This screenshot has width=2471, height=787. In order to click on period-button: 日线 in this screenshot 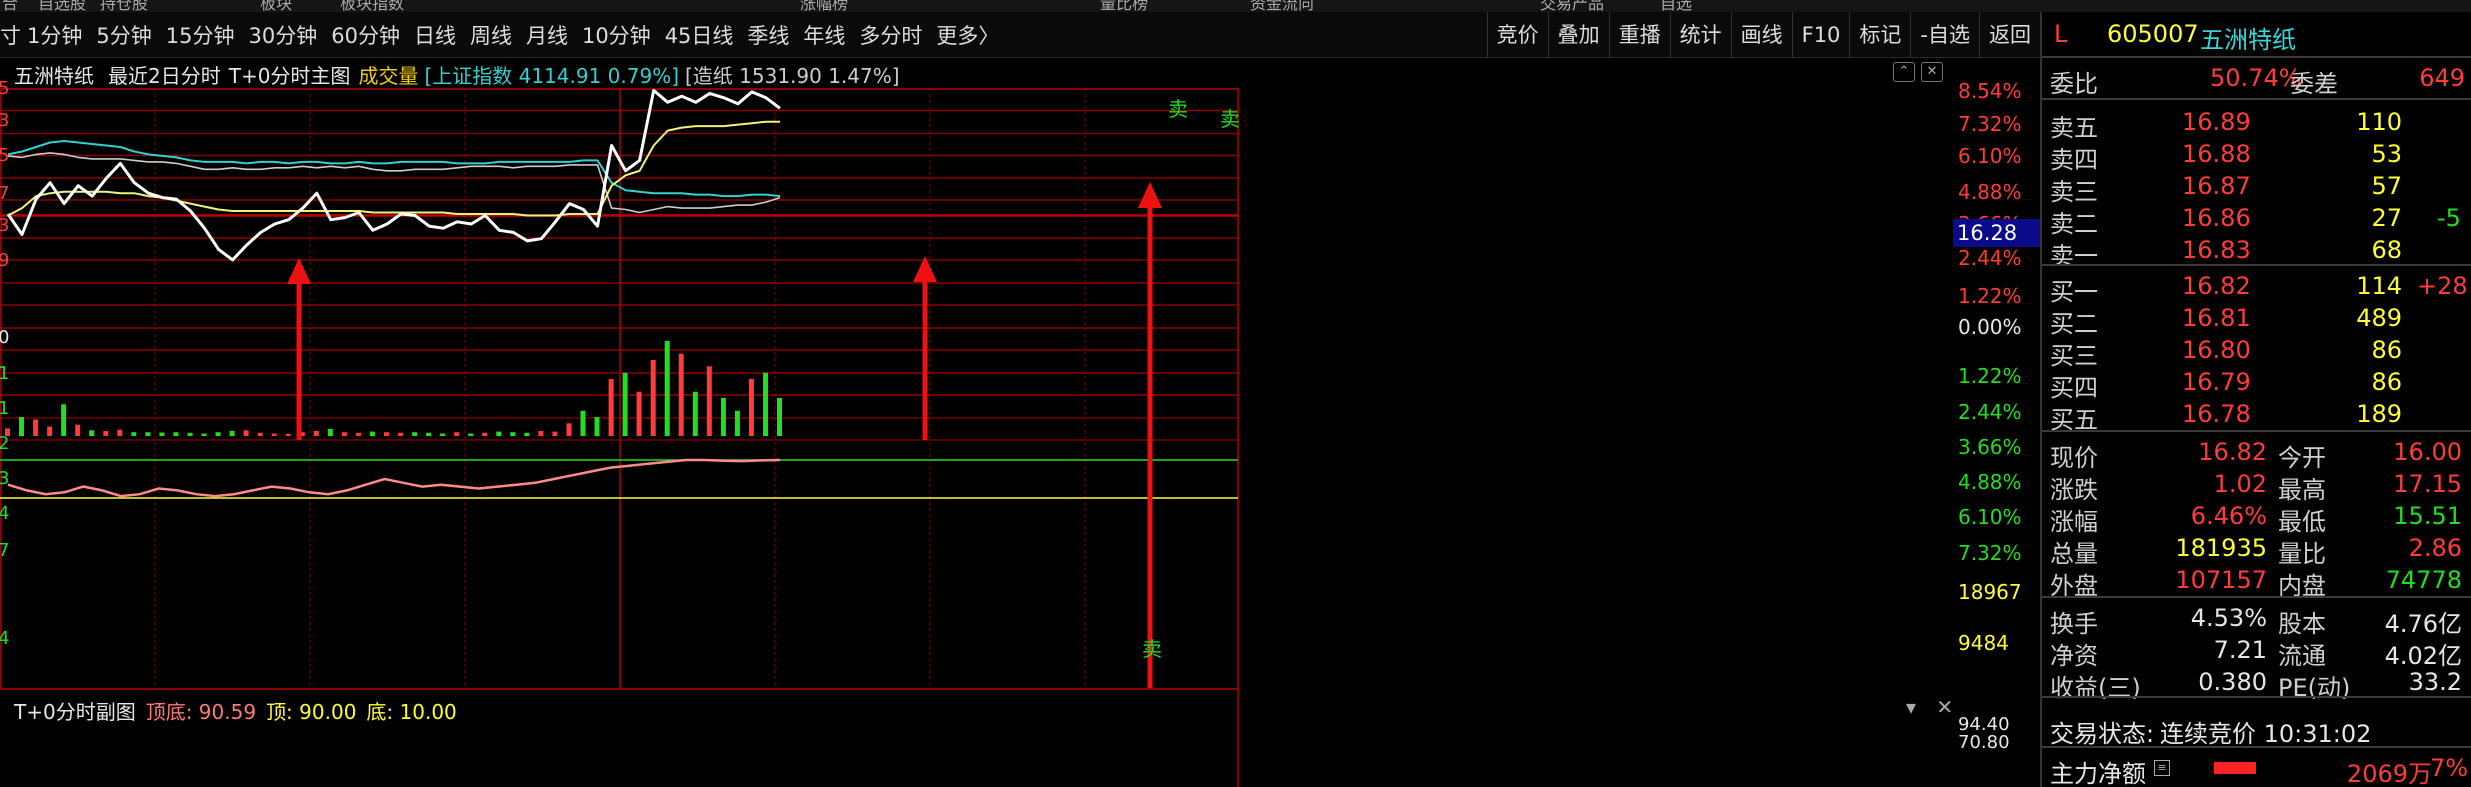, I will do `click(435, 35)`.